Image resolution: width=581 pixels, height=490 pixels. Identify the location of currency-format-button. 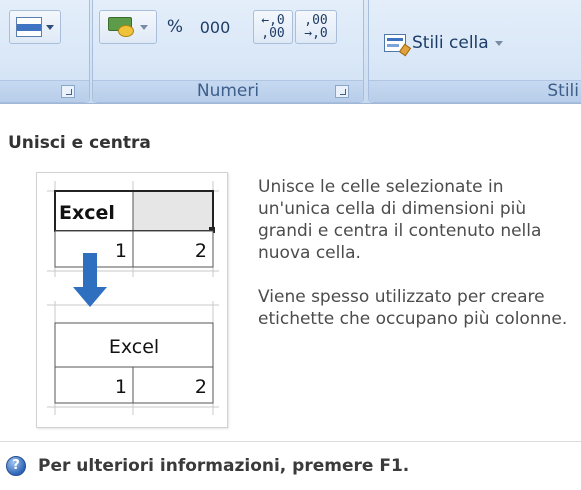
(128, 27).